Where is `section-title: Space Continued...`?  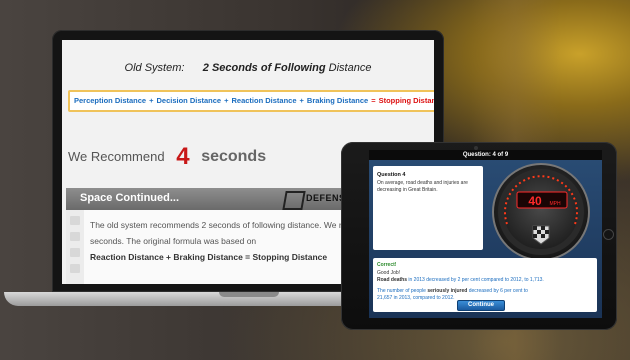 section-title: Space Continued... is located at coordinates (130, 198).